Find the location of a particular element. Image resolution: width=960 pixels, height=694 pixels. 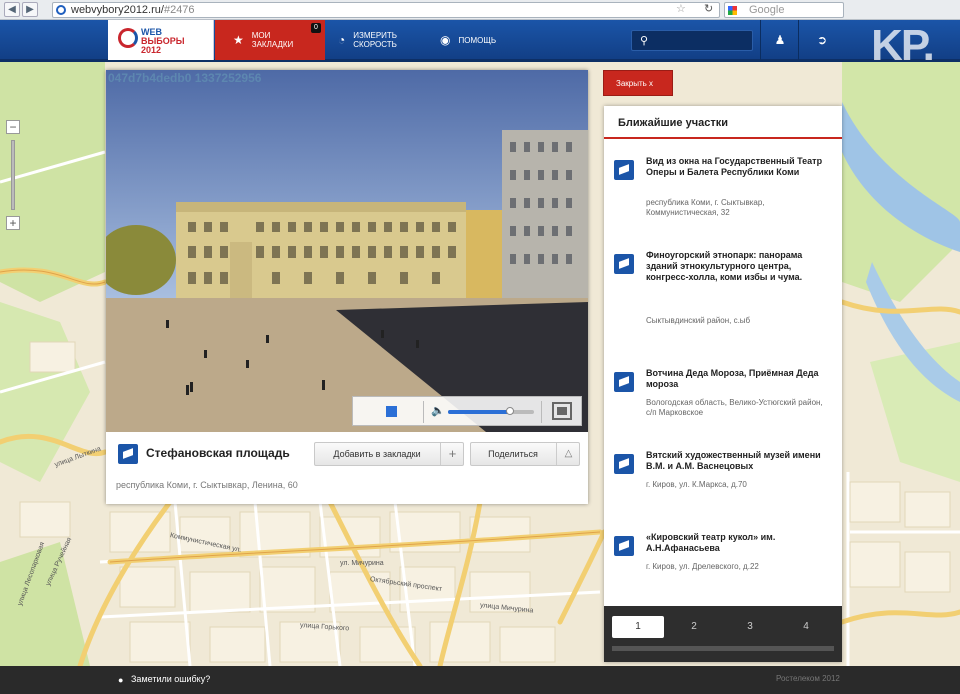

back-icon: ◀ is located at coordinates (12, 9).